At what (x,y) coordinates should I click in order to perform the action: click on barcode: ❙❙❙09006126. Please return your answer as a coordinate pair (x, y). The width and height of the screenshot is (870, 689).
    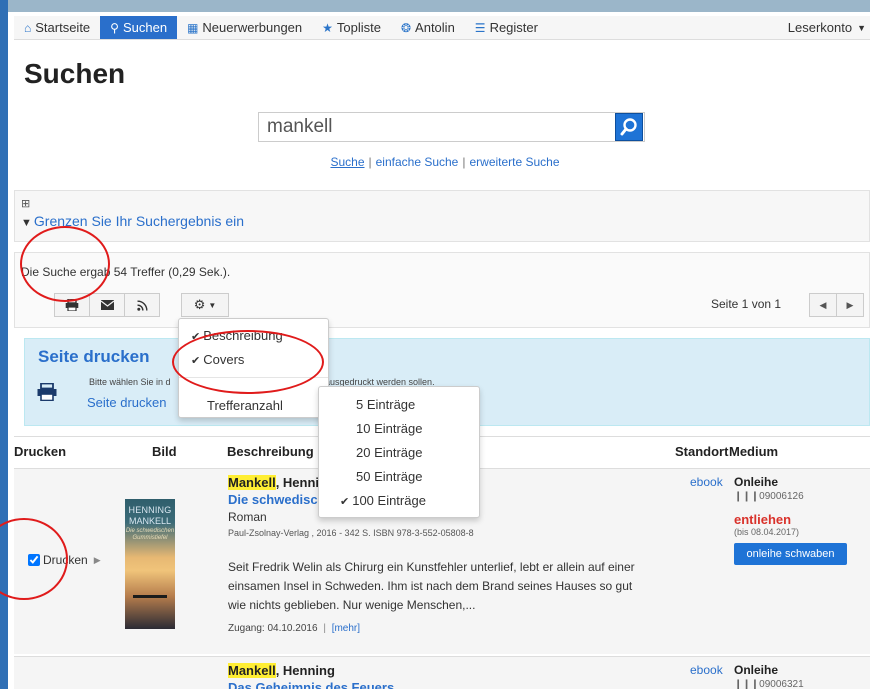
    Looking at the image, I should click on (769, 496).